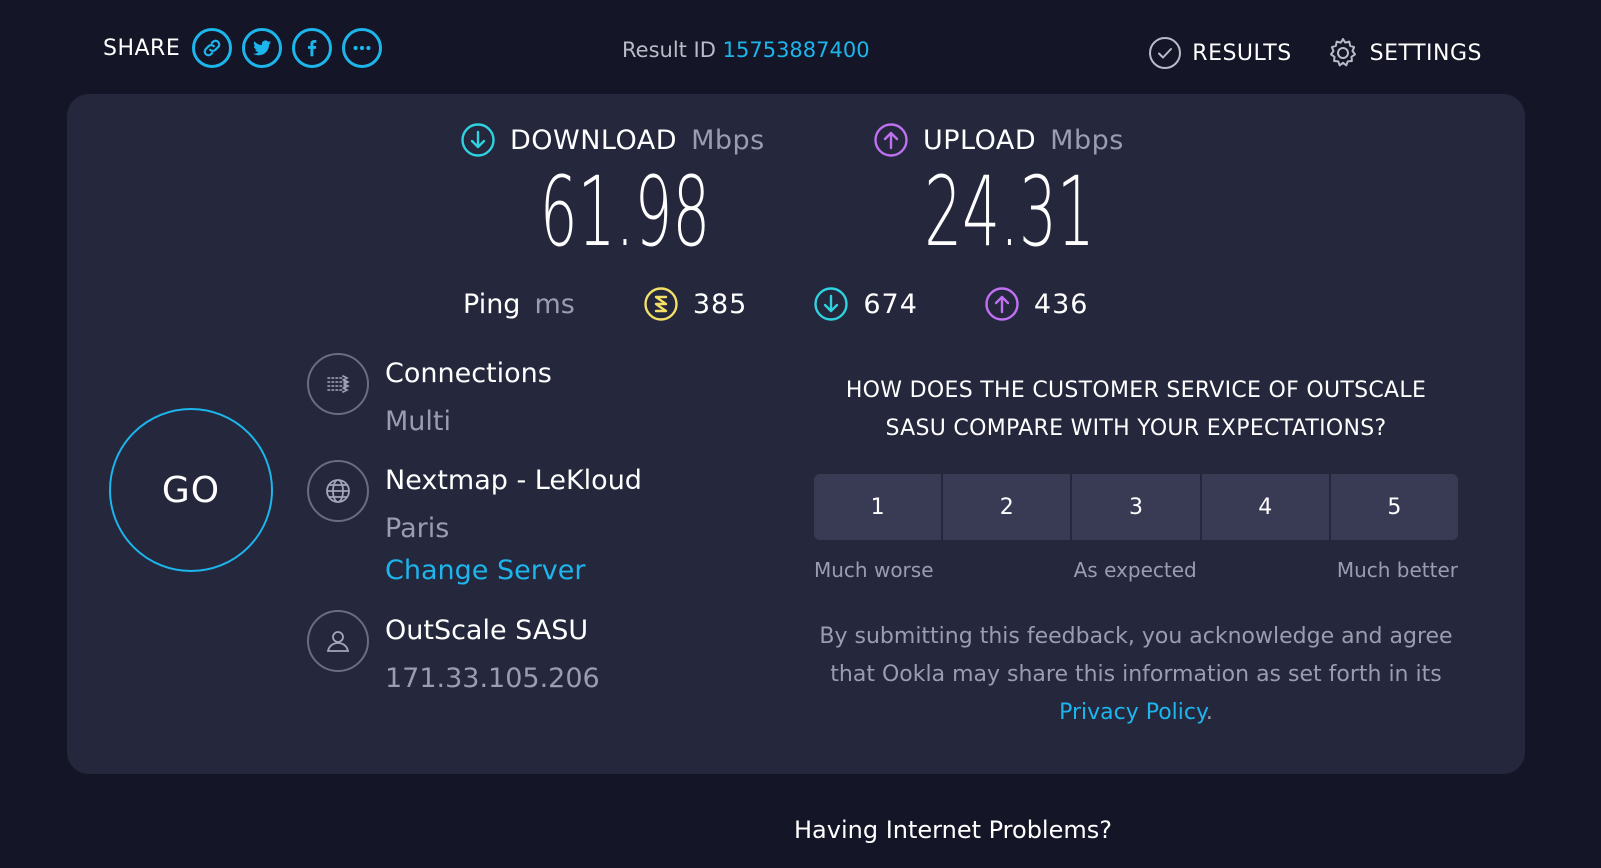  I want to click on change-server-link: Change Server, so click(513, 571).